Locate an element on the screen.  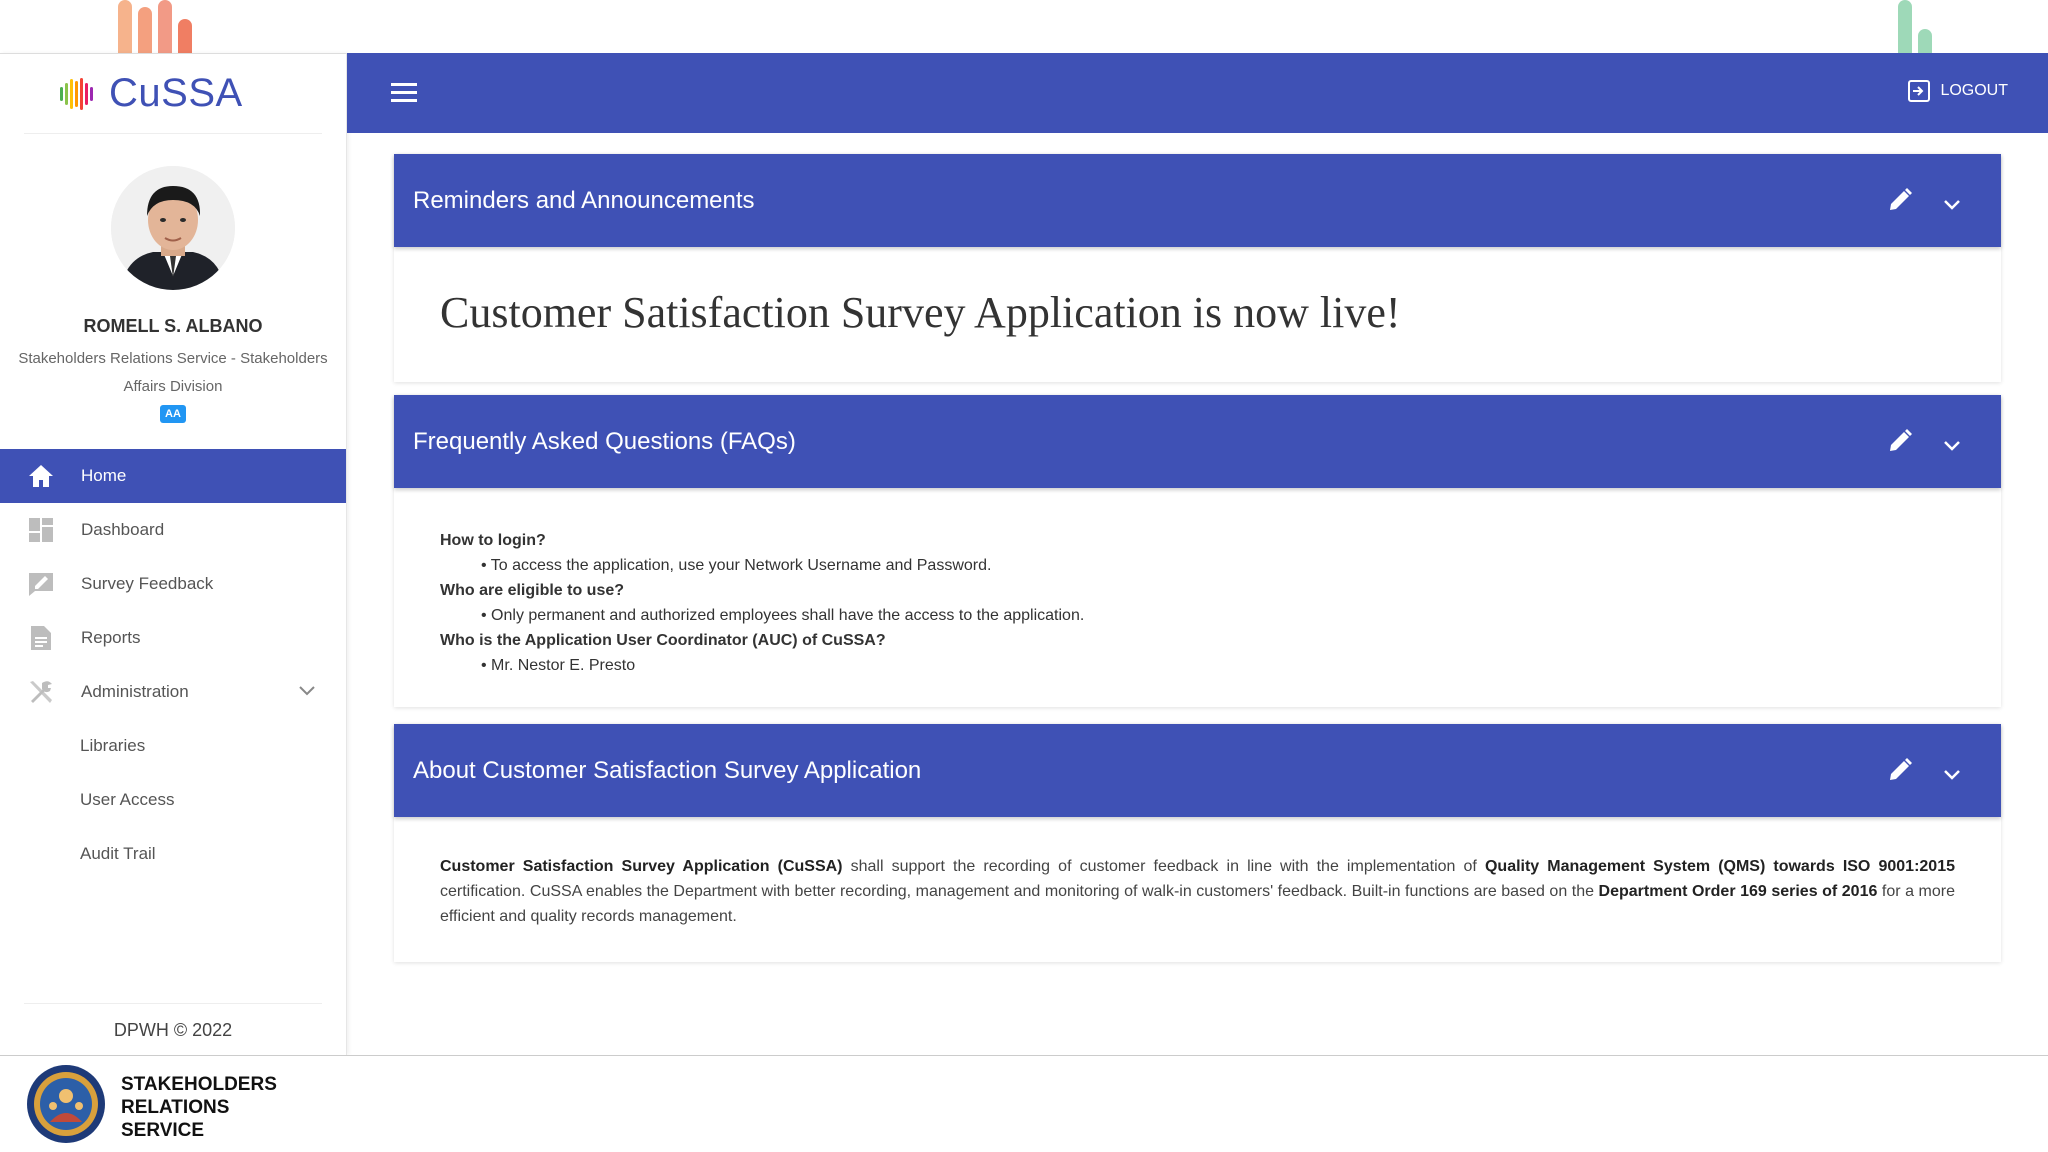
faq-question: Who are eligible to use? is located at coordinates (532, 590).